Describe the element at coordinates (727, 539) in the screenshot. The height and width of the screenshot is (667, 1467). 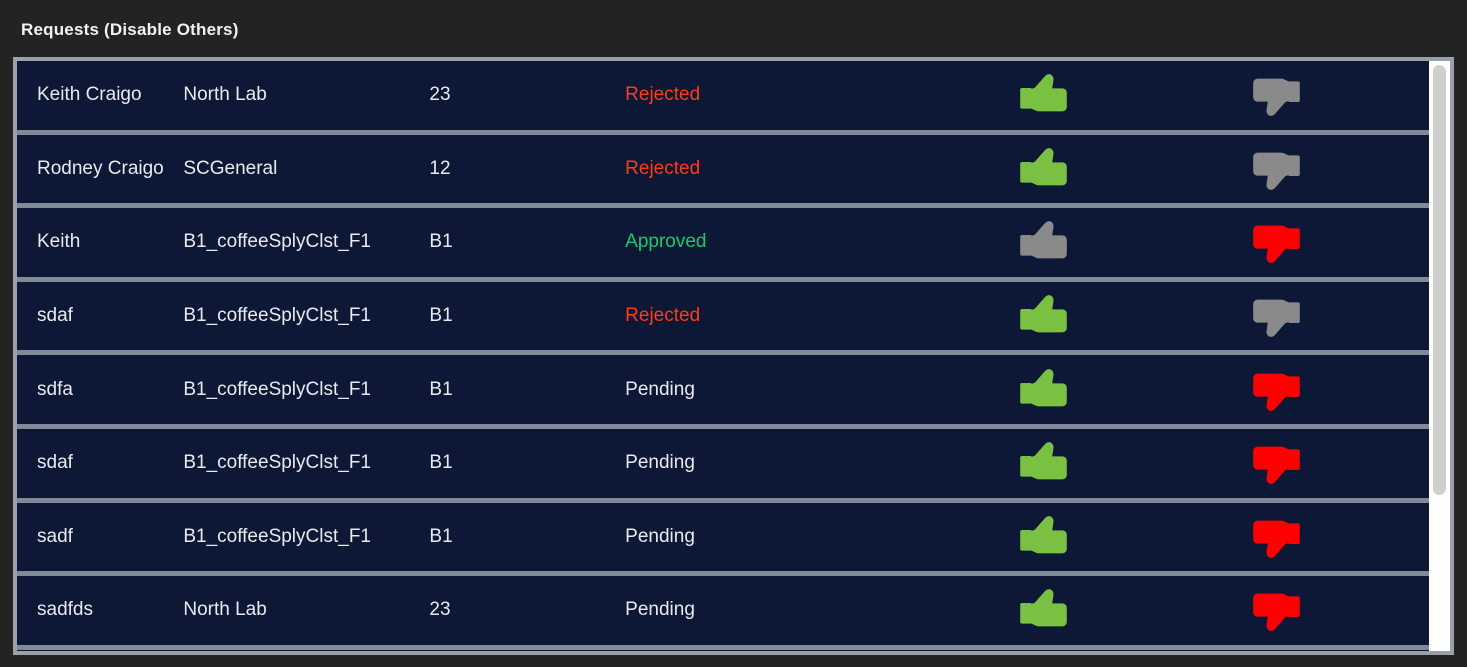
I see `table-row: sadf B1_coffeeSplyClst_F1 B1 Pending` at that location.